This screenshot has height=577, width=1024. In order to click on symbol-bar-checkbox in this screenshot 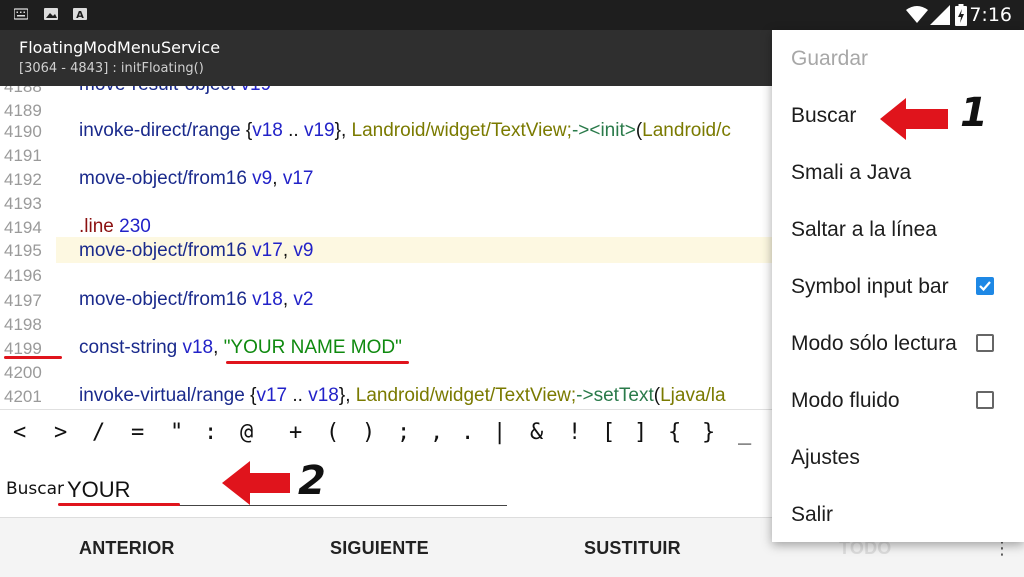, I will do `click(985, 286)`.